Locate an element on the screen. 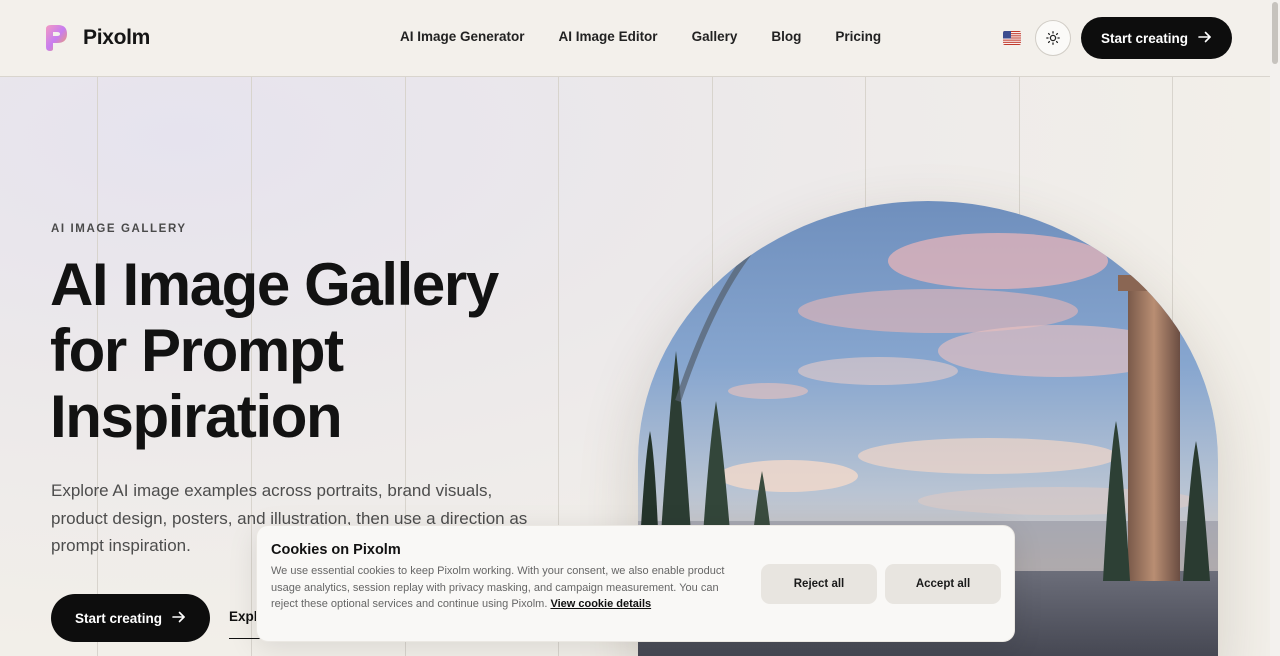 This screenshot has width=1280, height=656. hero-title-line: Inspiration is located at coordinates (196, 416).